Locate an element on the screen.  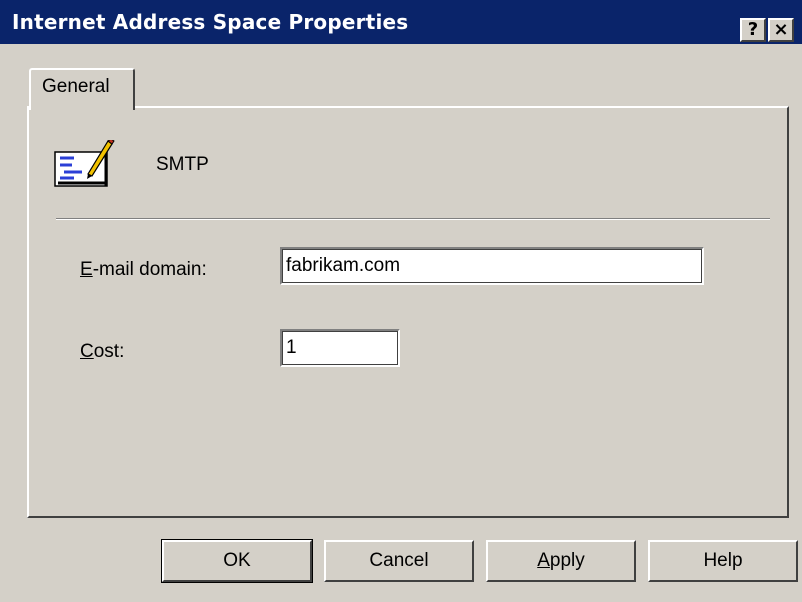
close-icon: × is located at coordinates (781, 30).